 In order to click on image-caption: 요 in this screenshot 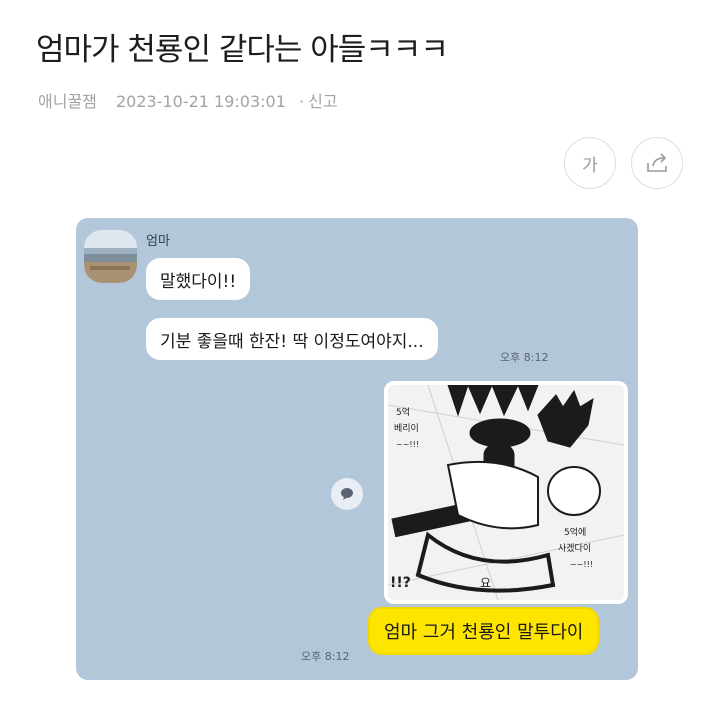, I will do `click(485, 583)`.